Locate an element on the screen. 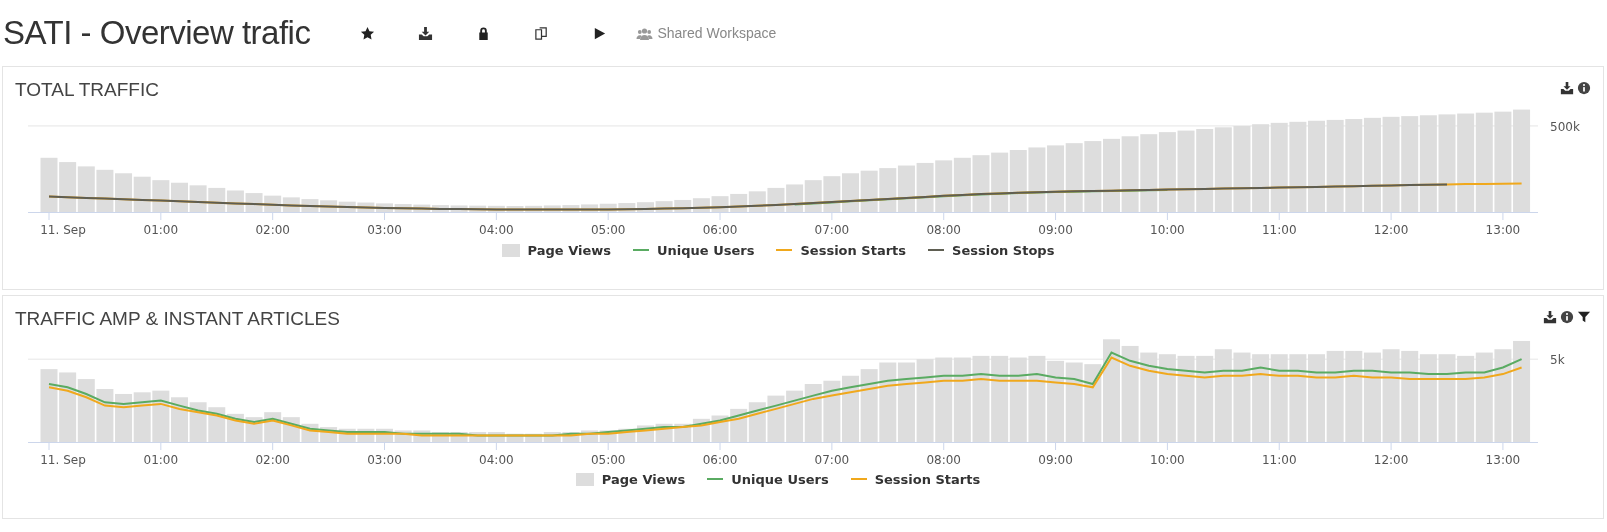  axis-label: 5k is located at coordinates (1557, 360).